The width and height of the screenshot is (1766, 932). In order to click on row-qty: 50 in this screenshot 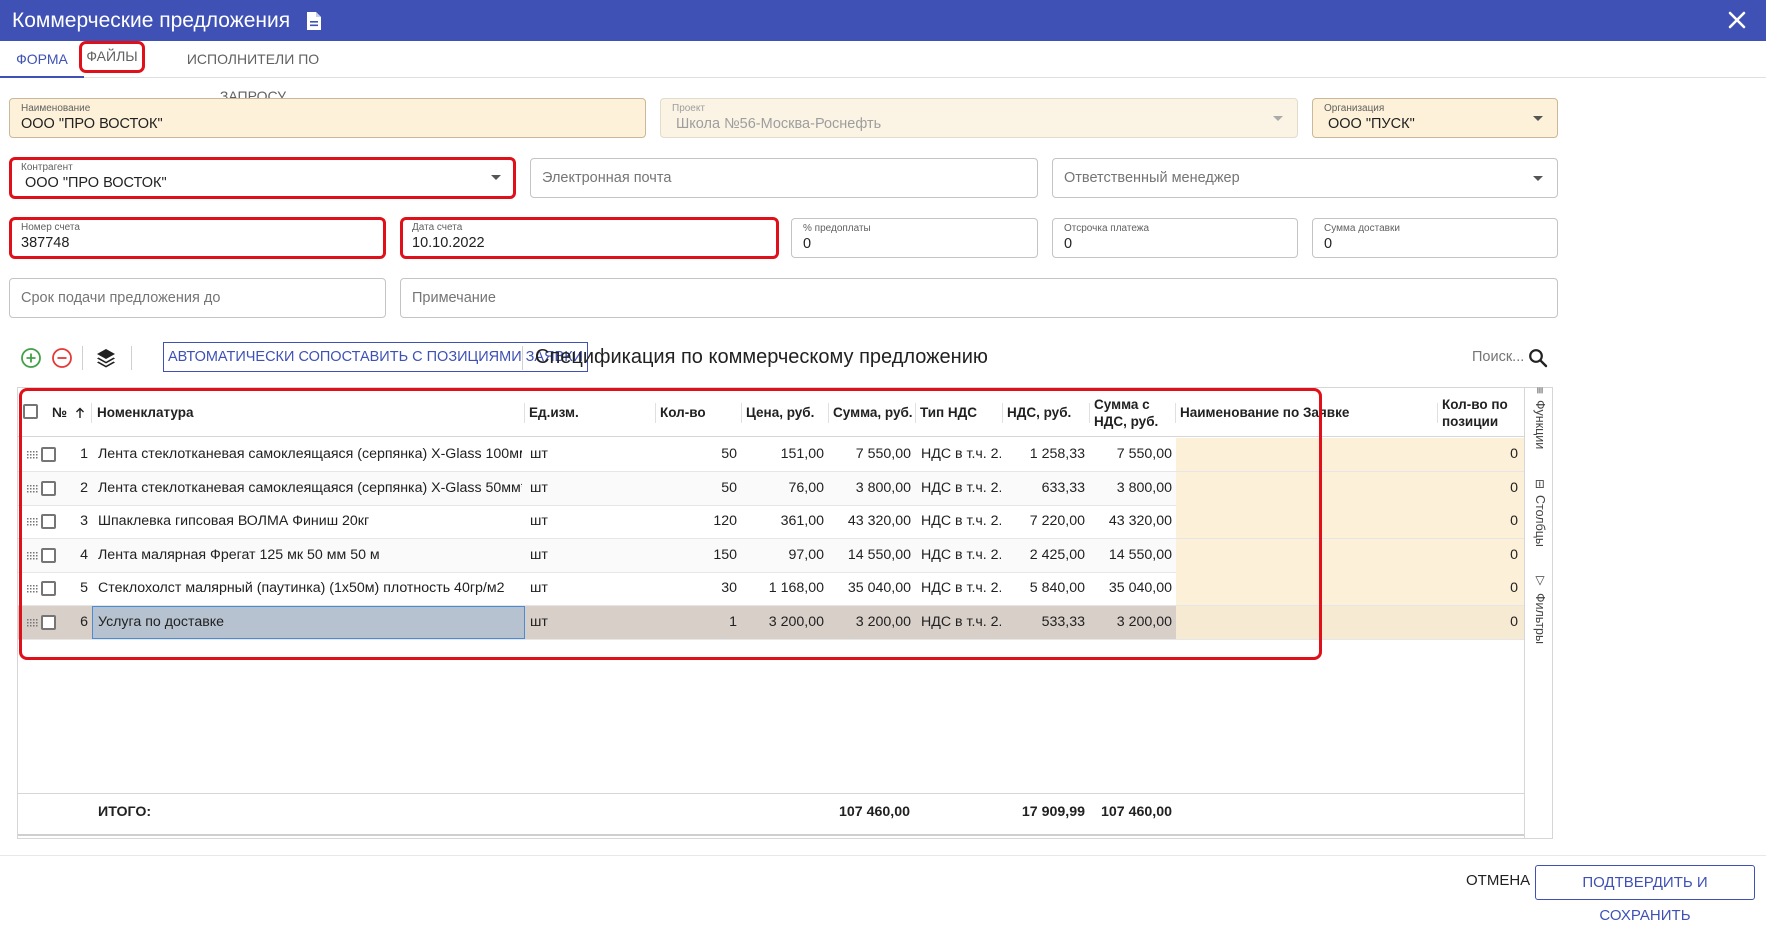, I will do `click(729, 454)`.